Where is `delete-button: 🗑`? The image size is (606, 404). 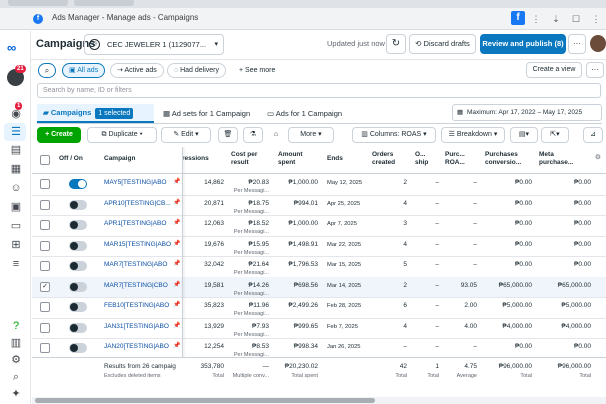 delete-button: 🗑 is located at coordinates (228, 135).